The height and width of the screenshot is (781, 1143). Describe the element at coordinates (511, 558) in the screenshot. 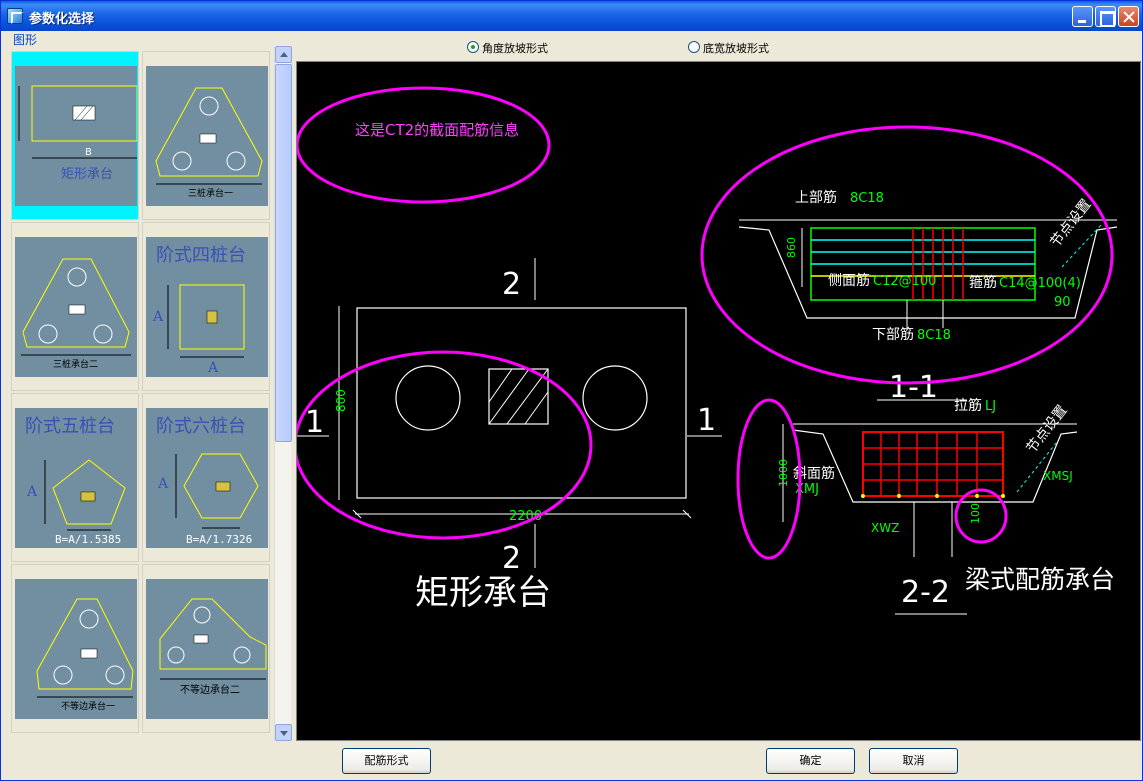

I see `plan-section-2-bottom: 2` at that location.